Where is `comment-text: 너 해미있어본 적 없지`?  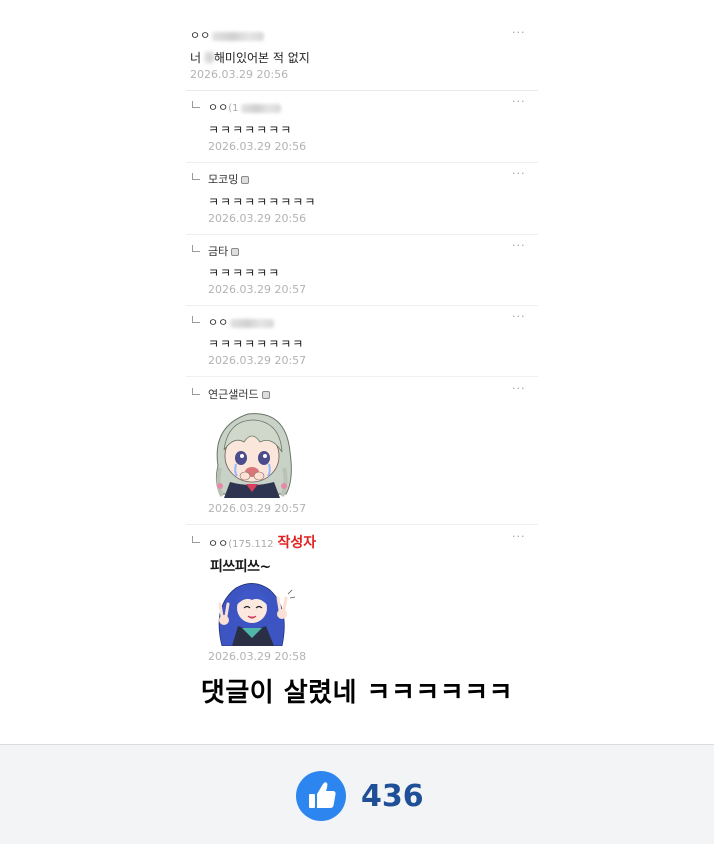
comment-text: 너 해미있어본 적 없지 is located at coordinates (250, 58).